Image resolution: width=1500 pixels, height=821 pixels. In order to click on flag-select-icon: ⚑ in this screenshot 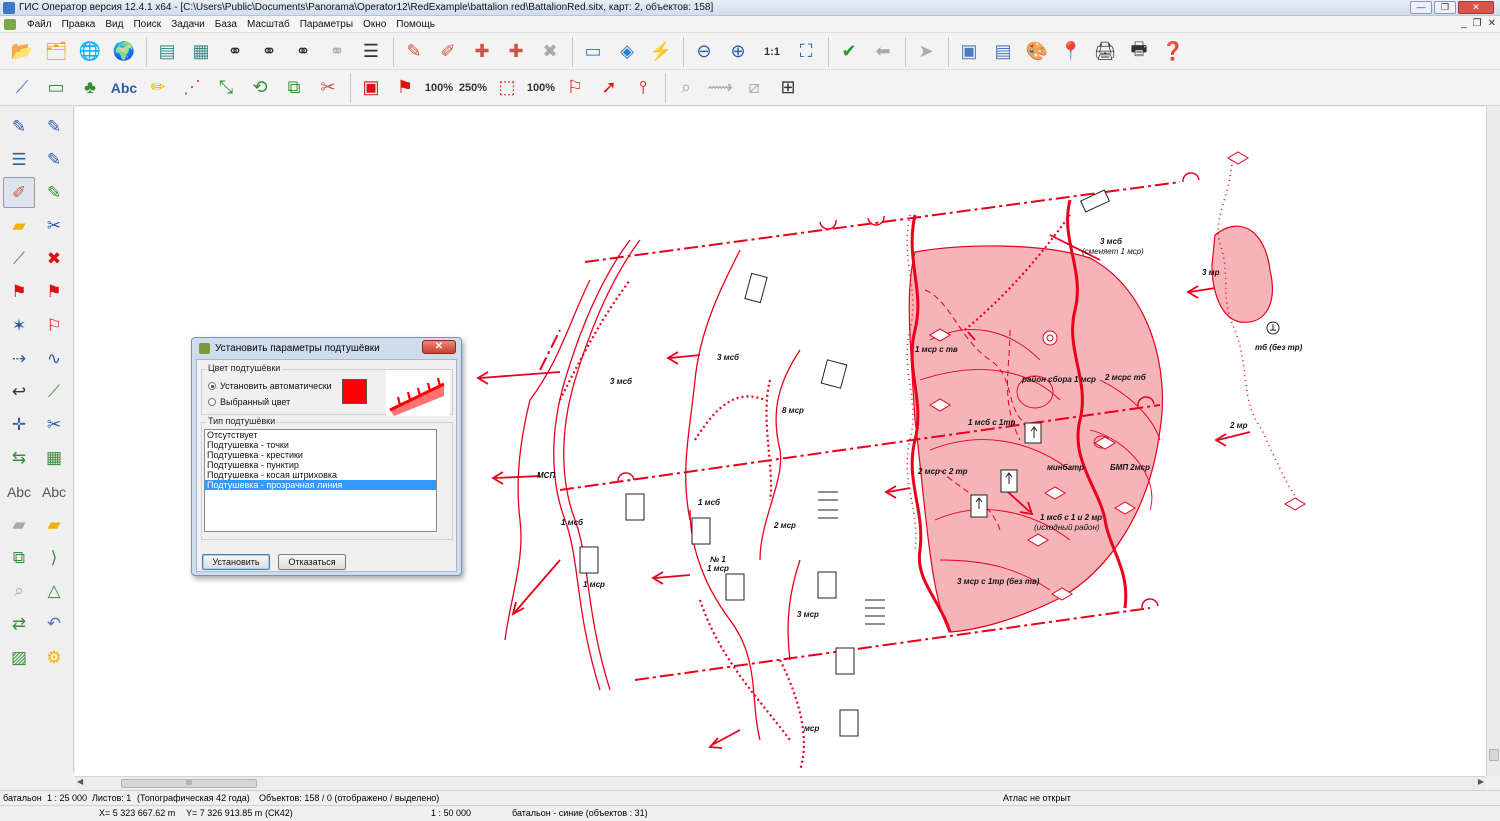, I will do `click(54, 292)`.